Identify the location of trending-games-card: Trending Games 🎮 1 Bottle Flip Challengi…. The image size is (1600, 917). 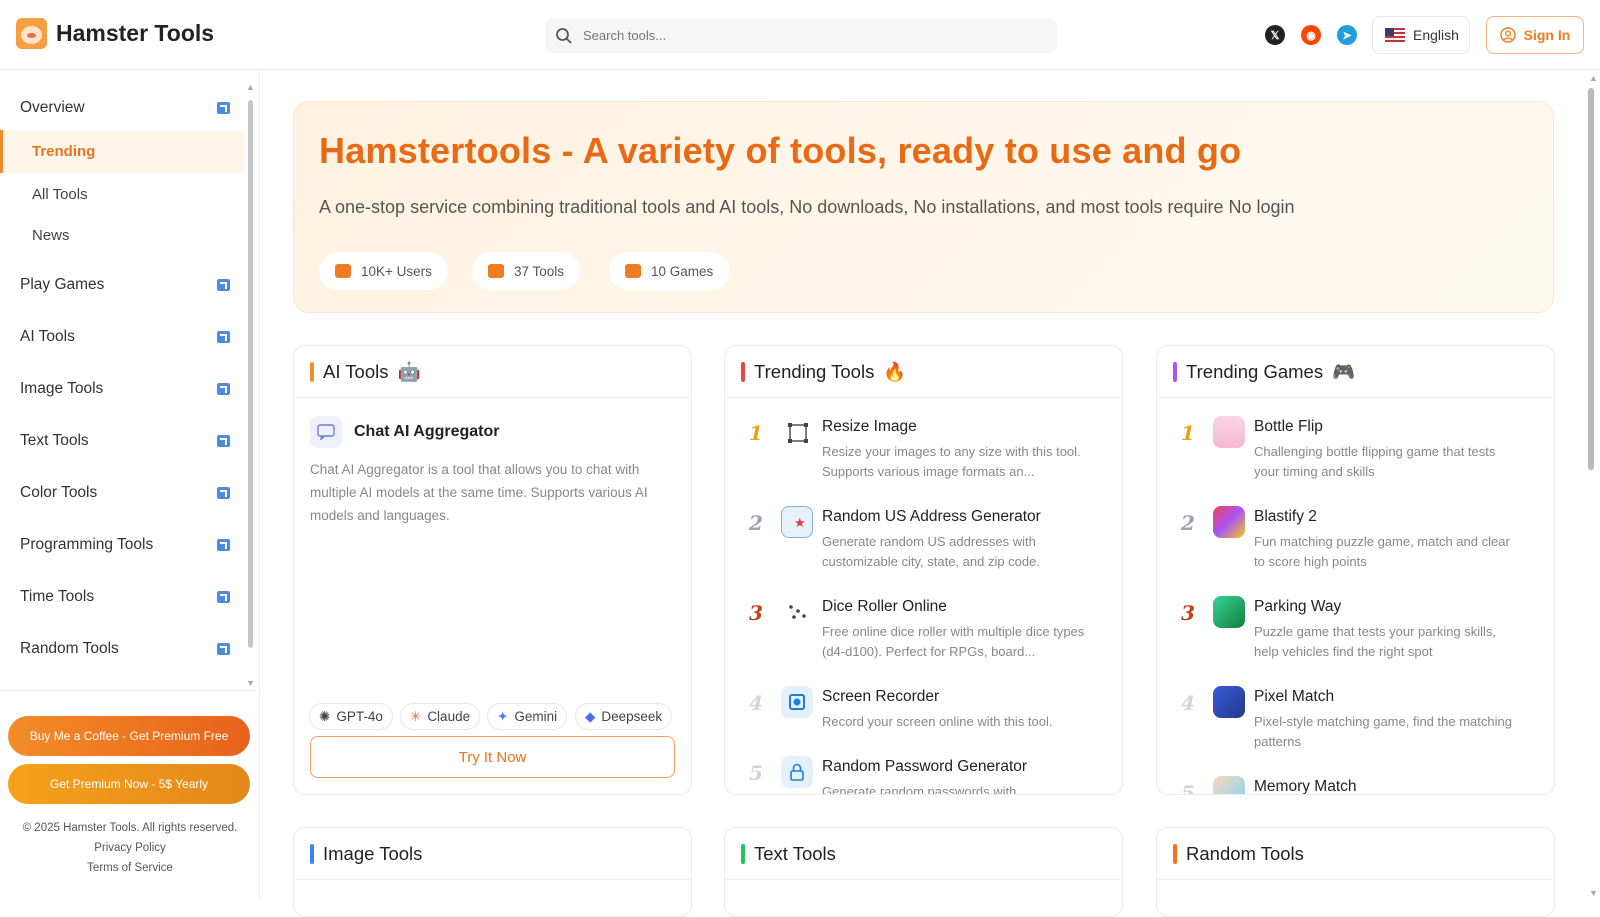
(1355, 570).